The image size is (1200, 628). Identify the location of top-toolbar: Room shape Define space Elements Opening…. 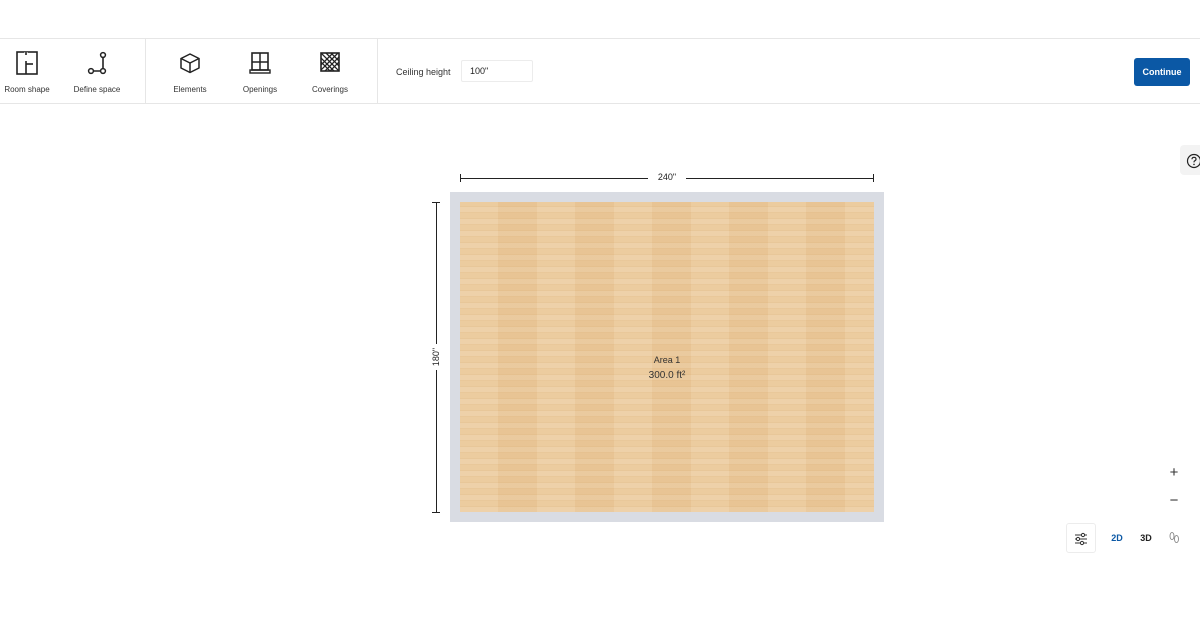
(600, 71).